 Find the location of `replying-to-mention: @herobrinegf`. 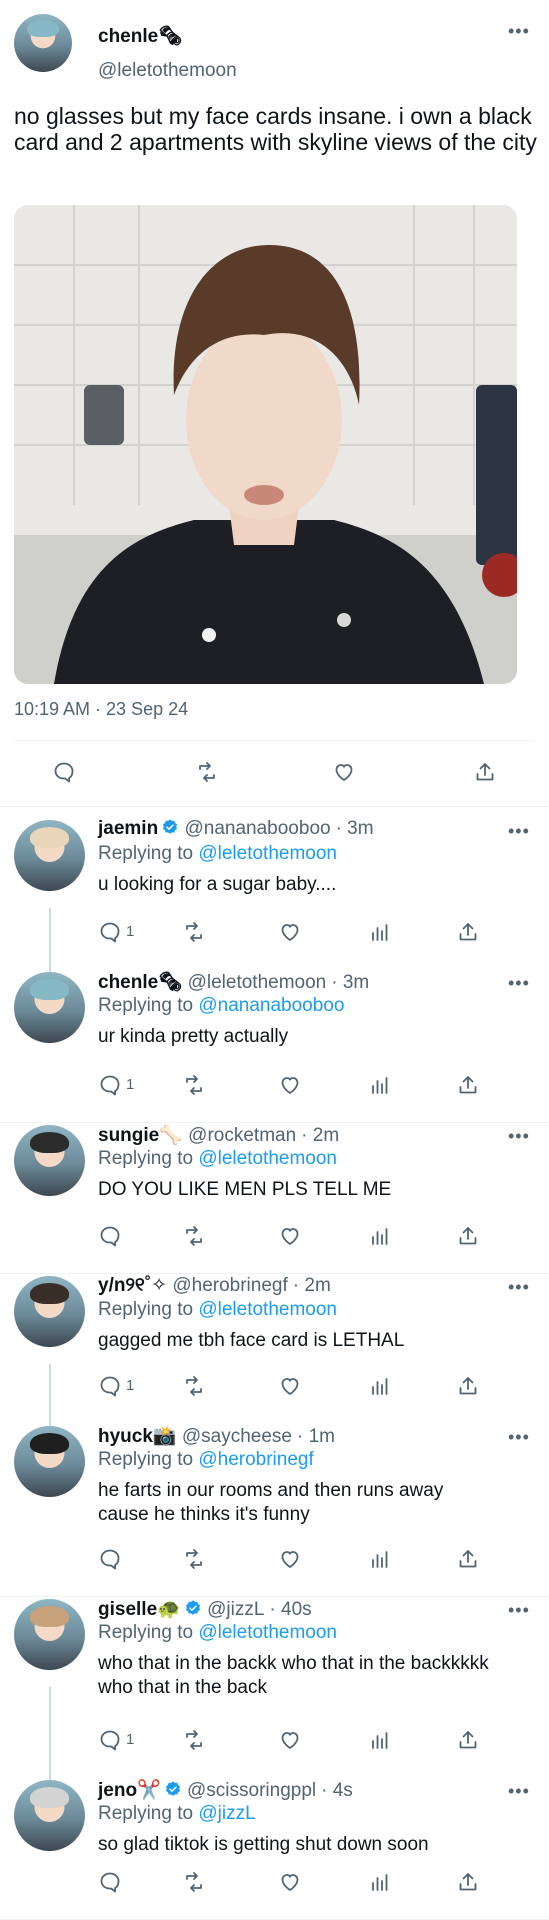

replying-to-mention: @herobrinegf is located at coordinates (255, 1459).